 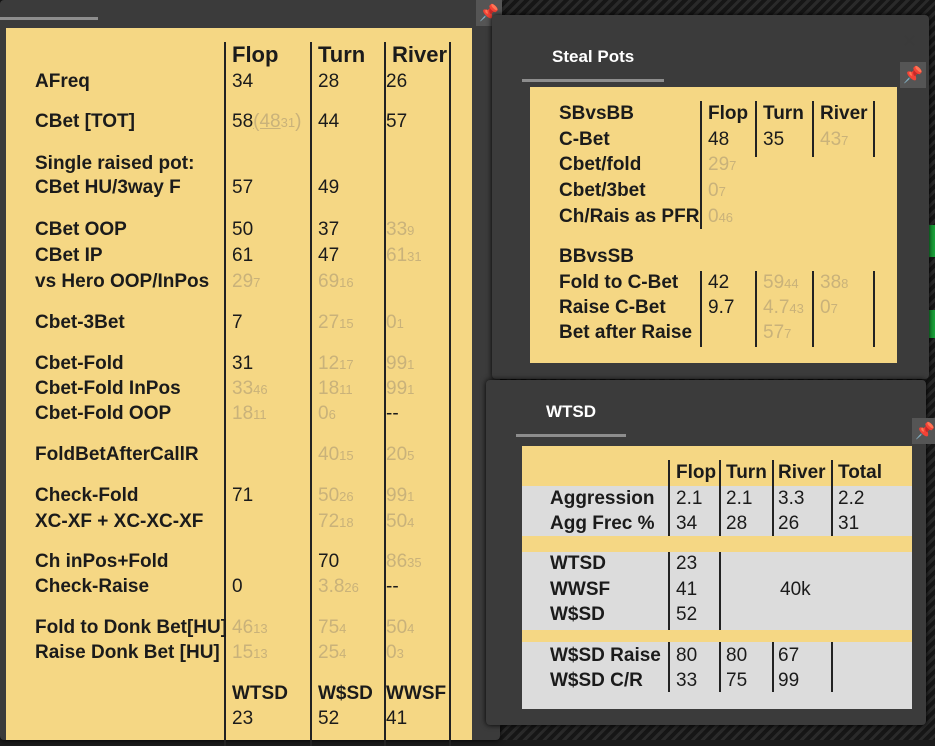 What do you see at coordinates (602, 498) in the screenshot?
I see `stat-label: Aggression` at bounding box center [602, 498].